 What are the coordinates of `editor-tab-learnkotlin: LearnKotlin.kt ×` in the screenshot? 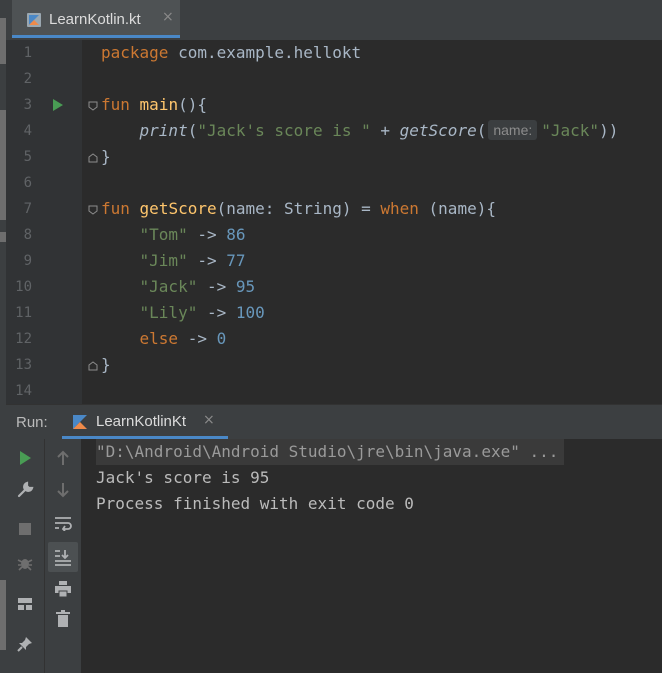 It's located at (96, 19).